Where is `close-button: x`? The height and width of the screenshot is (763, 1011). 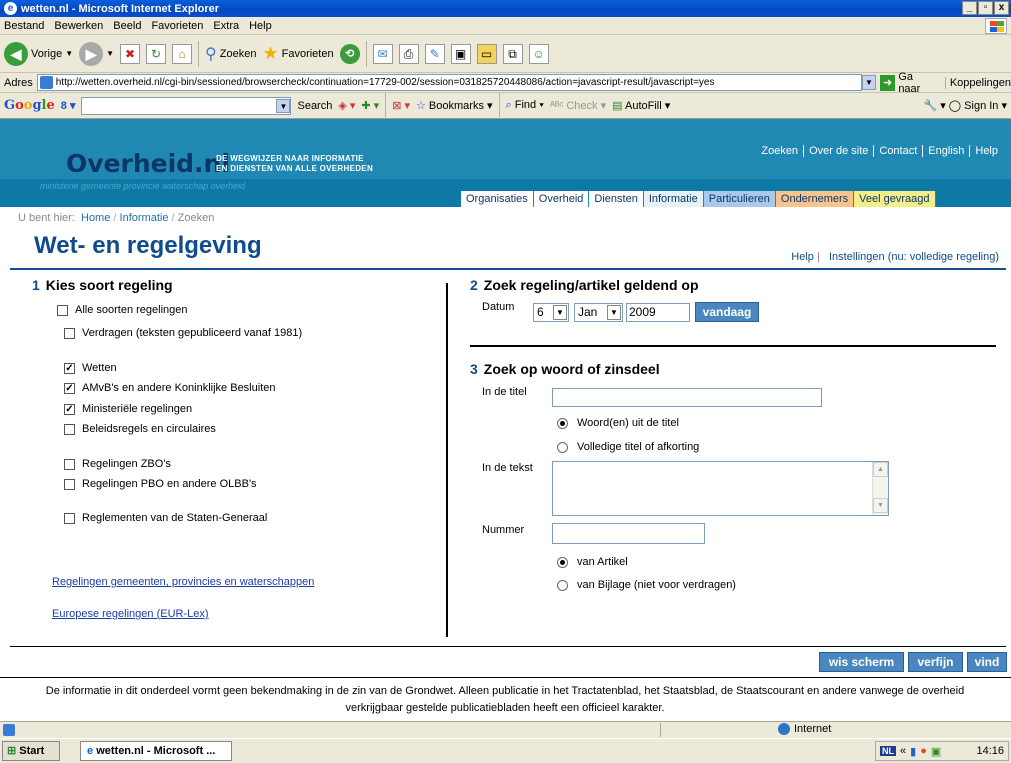 close-button: x is located at coordinates (1001, 8).